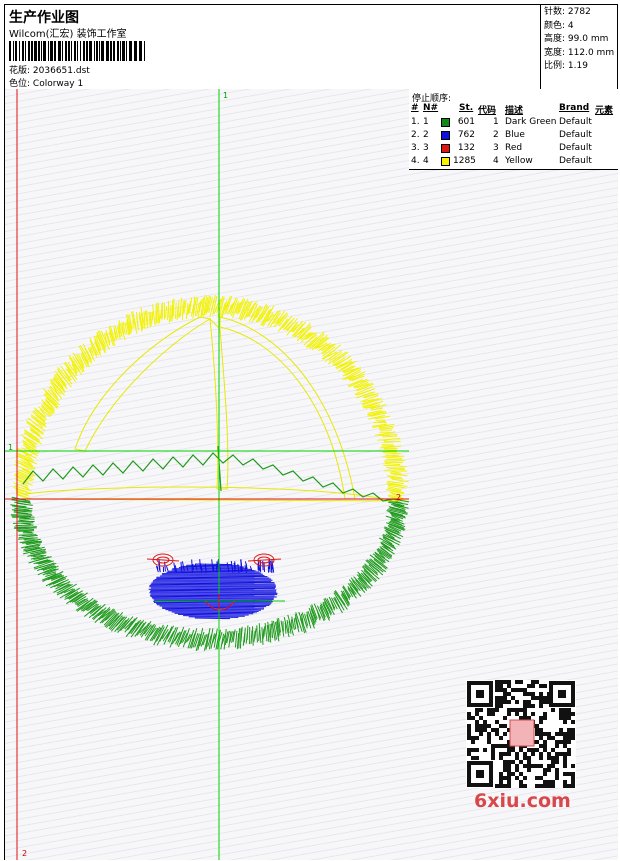 This screenshot has height=861, width=620. What do you see at coordinates (20, 71) in the screenshot?
I see `design-label: 花版:` at bounding box center [20, 71].